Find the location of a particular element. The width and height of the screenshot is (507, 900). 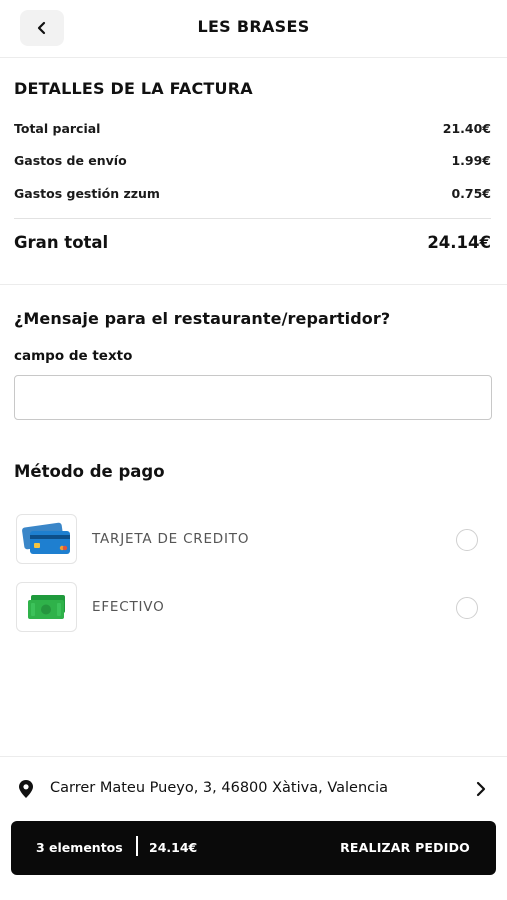

order-item-count: 3 elementos is located at coordinates (79, 847).